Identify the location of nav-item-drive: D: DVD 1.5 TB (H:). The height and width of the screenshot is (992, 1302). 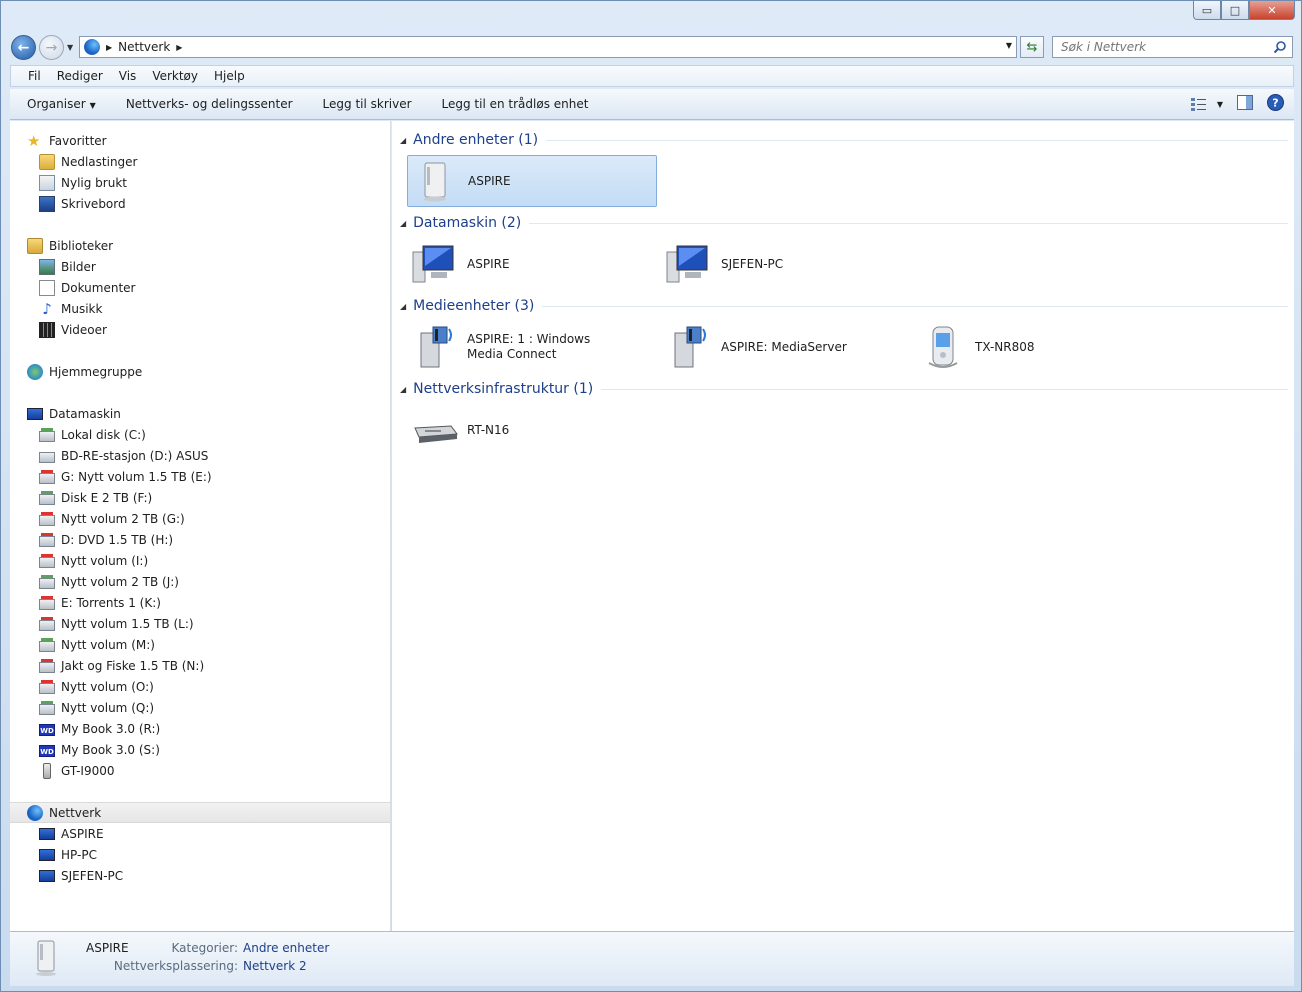
(106, 539).